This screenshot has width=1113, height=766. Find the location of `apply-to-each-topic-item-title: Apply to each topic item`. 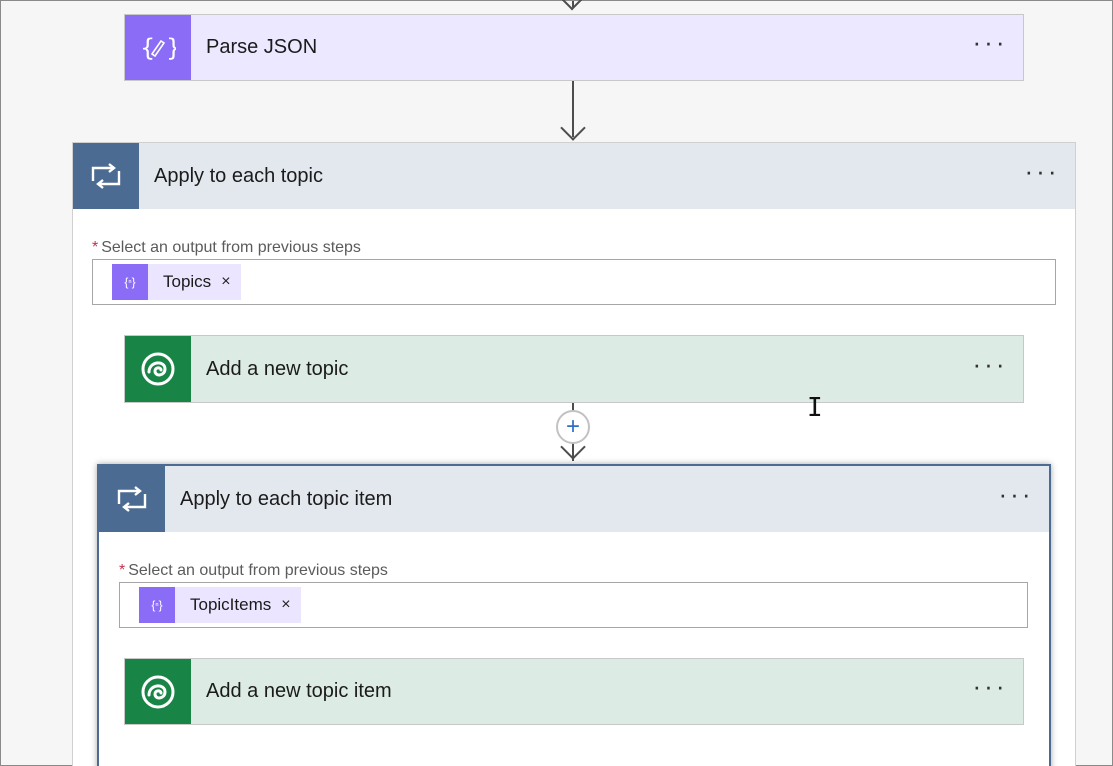

apply-to-each-topic-item-title: Apply to each topic item is located at coordinates (286, 498).